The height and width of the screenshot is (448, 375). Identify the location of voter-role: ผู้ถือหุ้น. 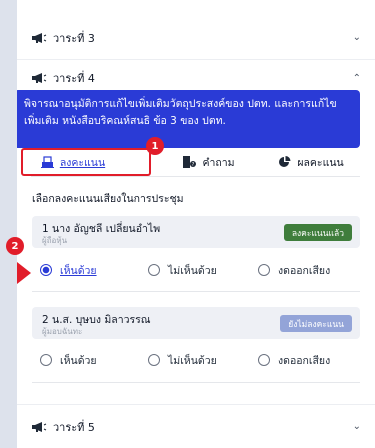
(55, 240).